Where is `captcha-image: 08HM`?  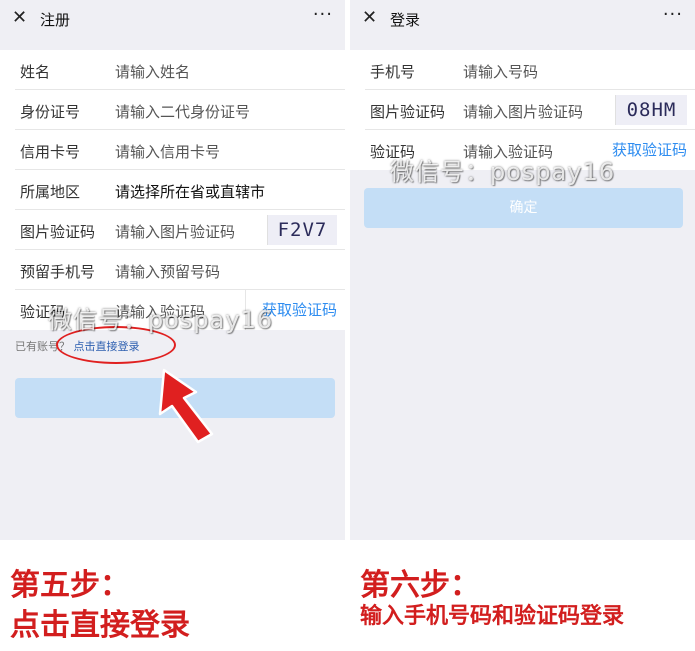 captcha-image: 08HM is located at coordinates (651, 110).